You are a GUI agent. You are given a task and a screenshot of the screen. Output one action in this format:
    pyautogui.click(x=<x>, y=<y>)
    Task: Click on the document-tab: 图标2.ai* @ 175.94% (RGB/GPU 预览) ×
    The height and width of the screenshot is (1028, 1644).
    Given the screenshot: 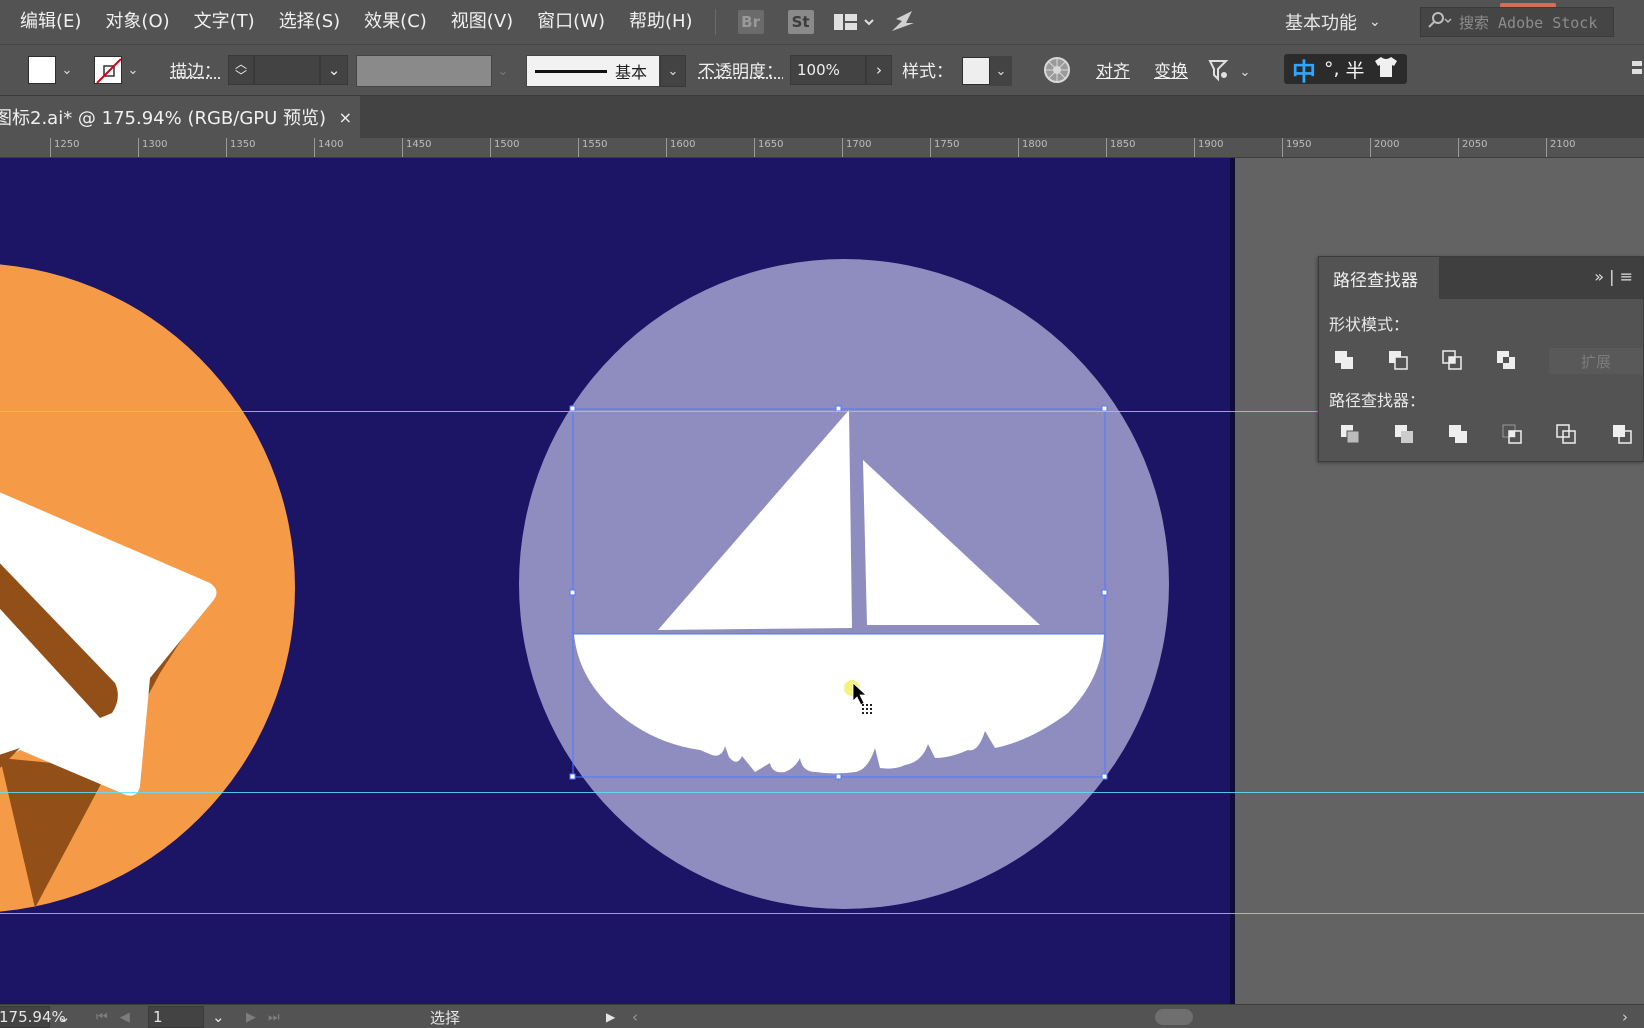 What is the action you would take?
    pyautogui.click(x=180, y=117)
    